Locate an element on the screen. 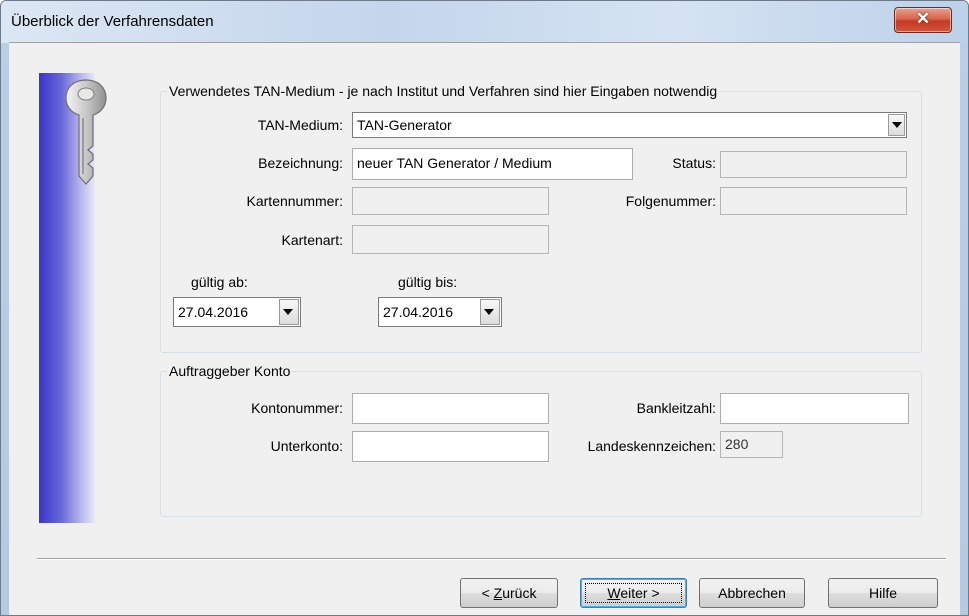 This screenshot has height=616, width=969. gueltig-bis-label: gültig bis: is located at coordinates (428, 282).